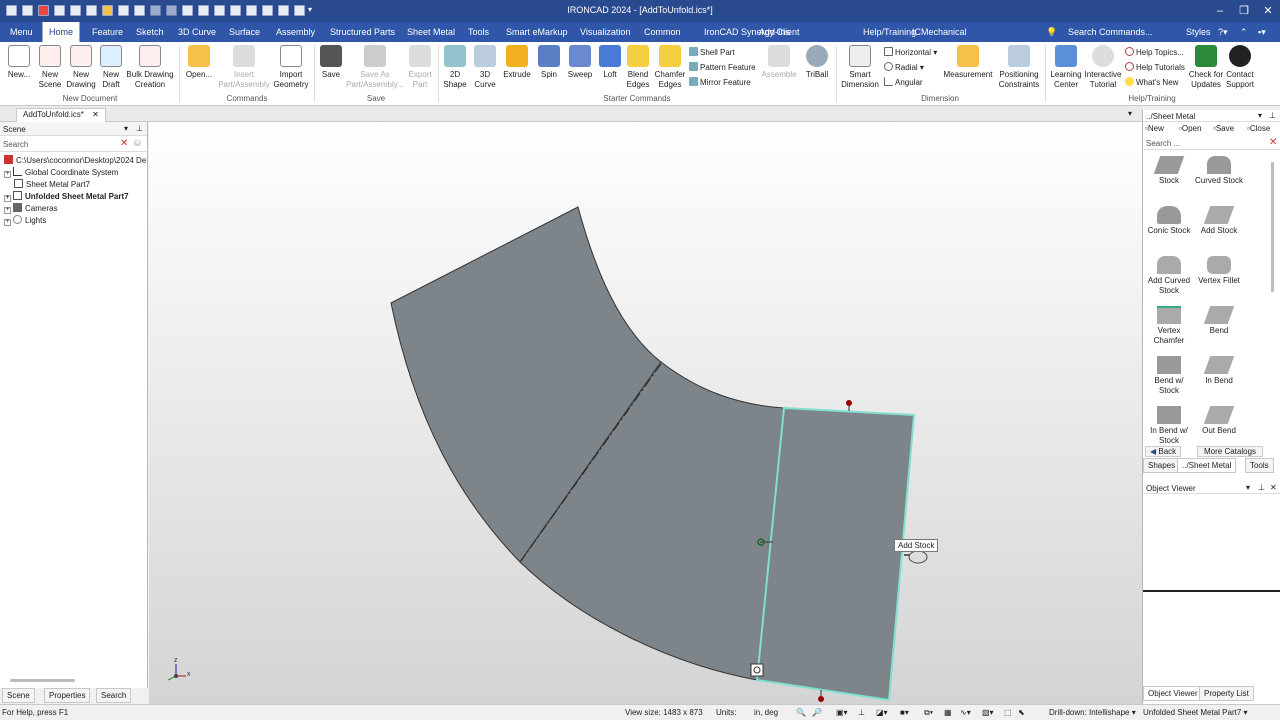 The image size is (1280, 720). Describe the element at coordinates (1198, 32) in the screenshot. I see `styles-dropdown: Styles` at that location.